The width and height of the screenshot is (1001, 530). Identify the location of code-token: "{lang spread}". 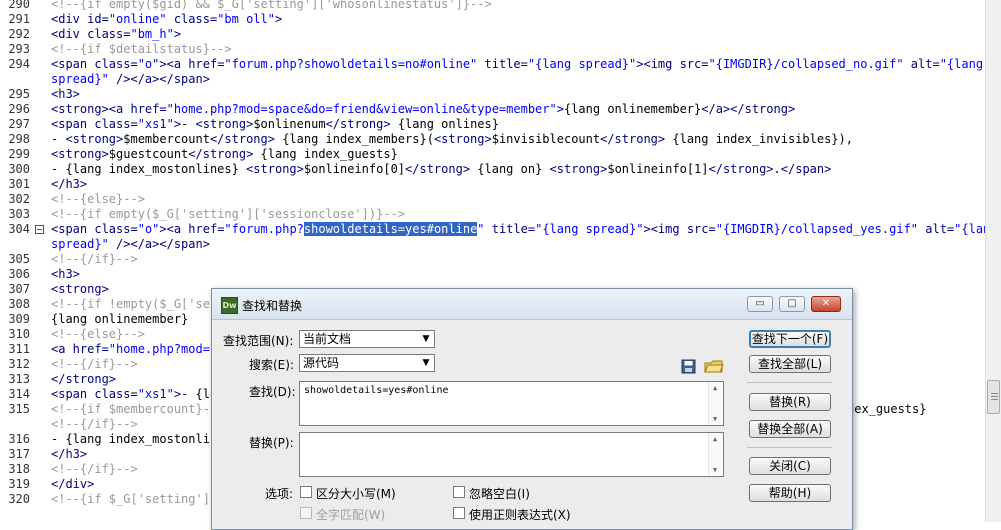
(582, 64).